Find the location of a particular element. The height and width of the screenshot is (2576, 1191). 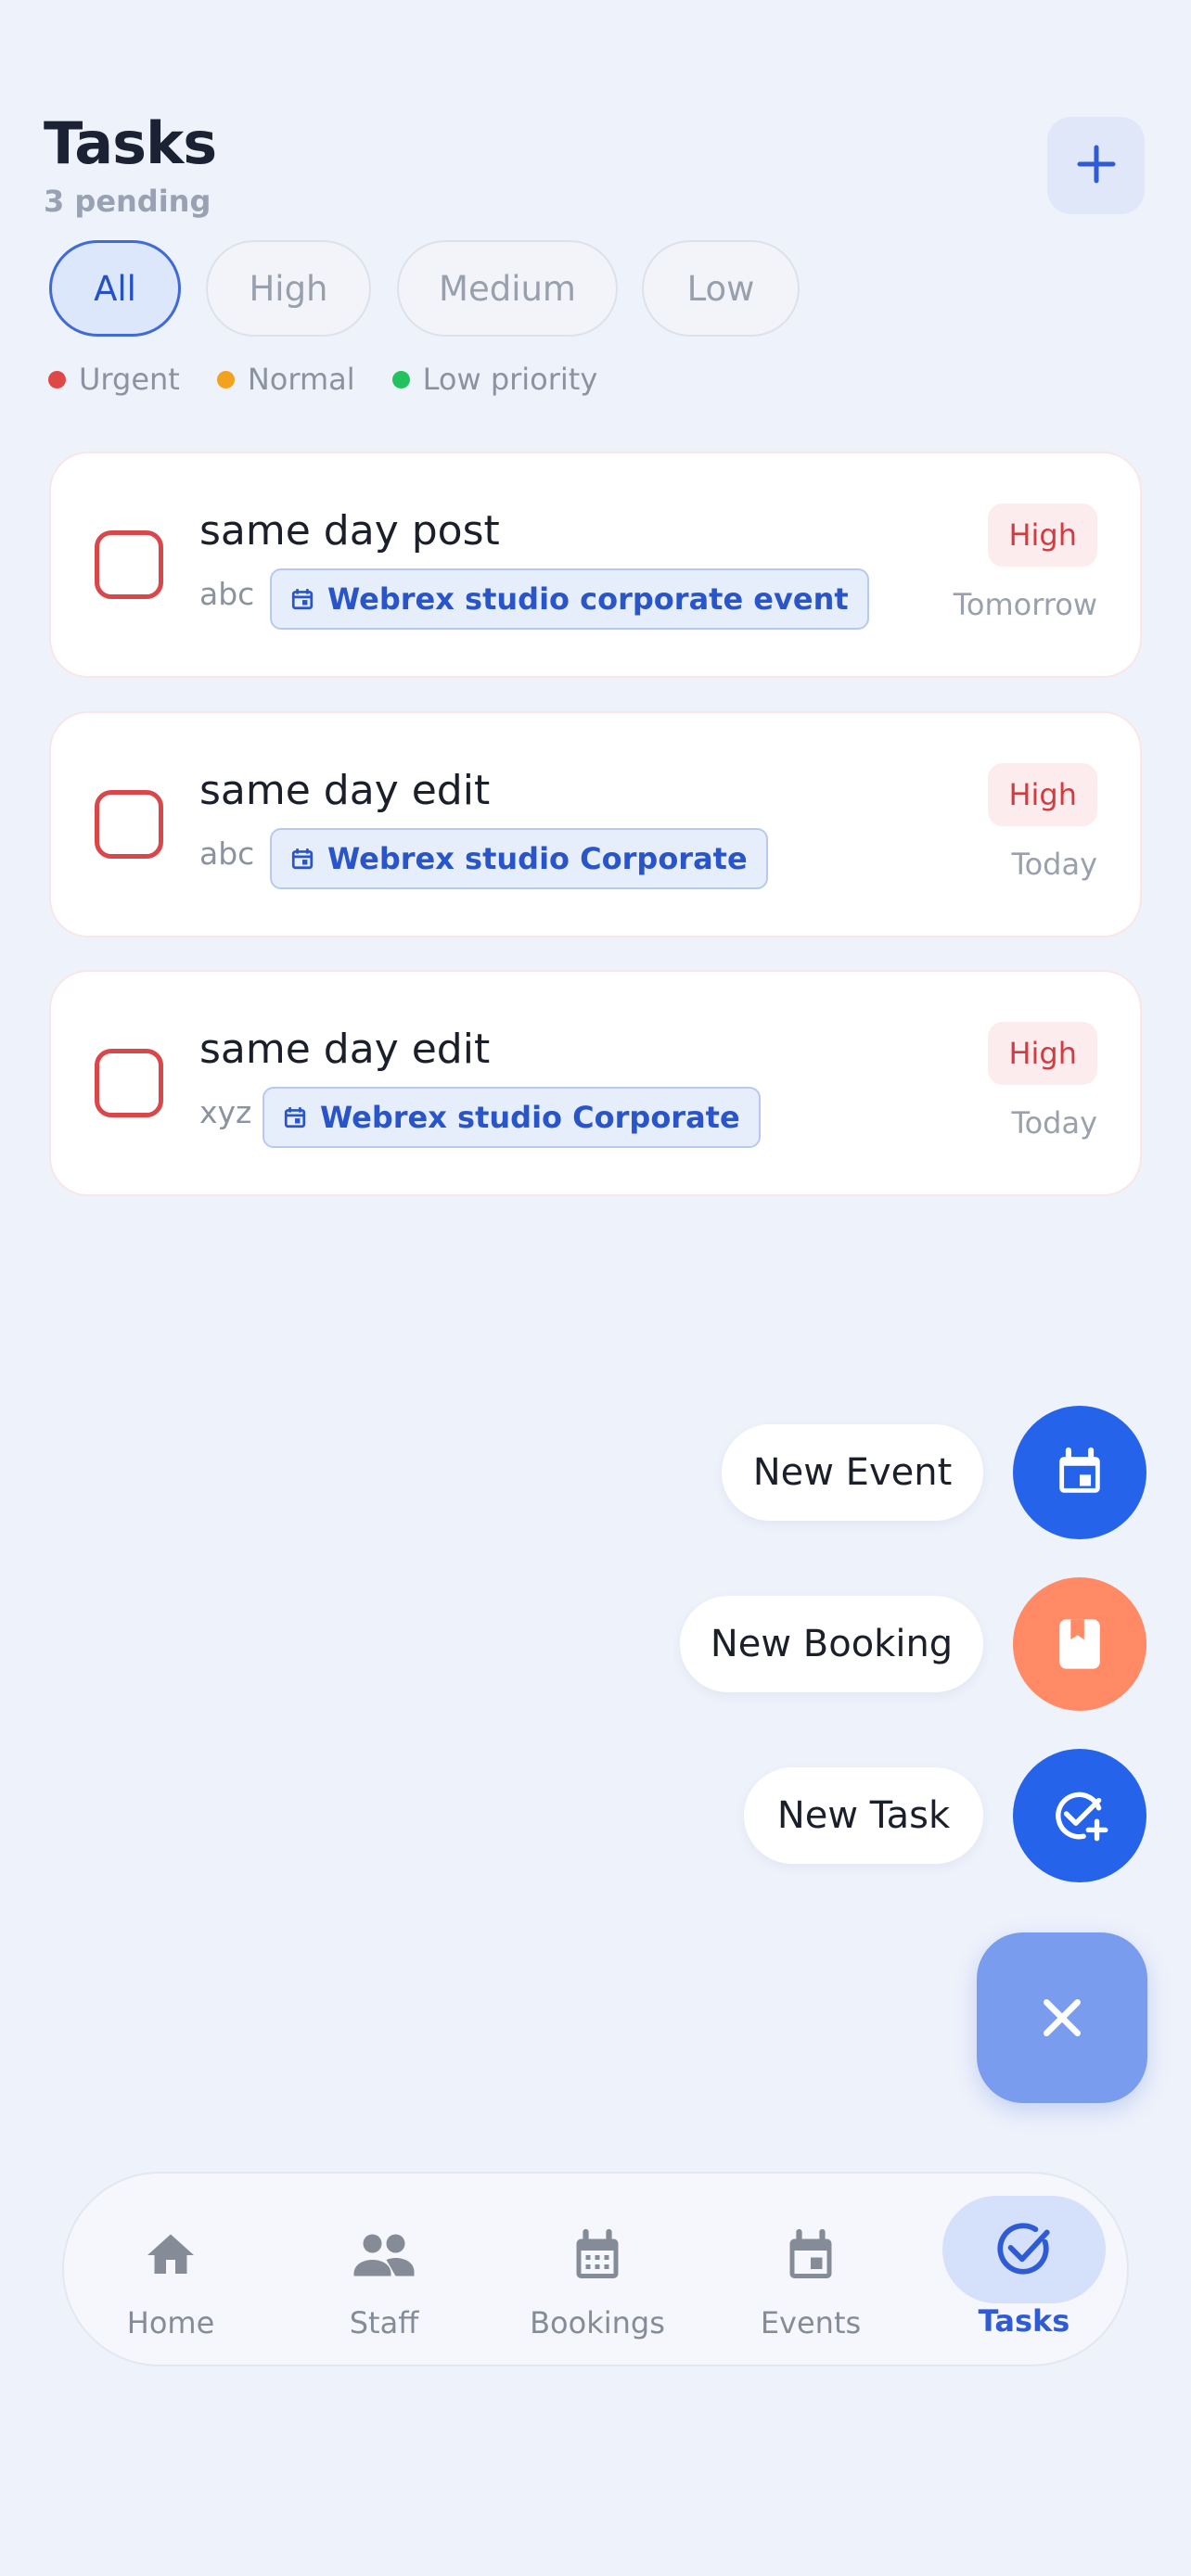

new-booking-button is located at coordinates (1079, 1644).